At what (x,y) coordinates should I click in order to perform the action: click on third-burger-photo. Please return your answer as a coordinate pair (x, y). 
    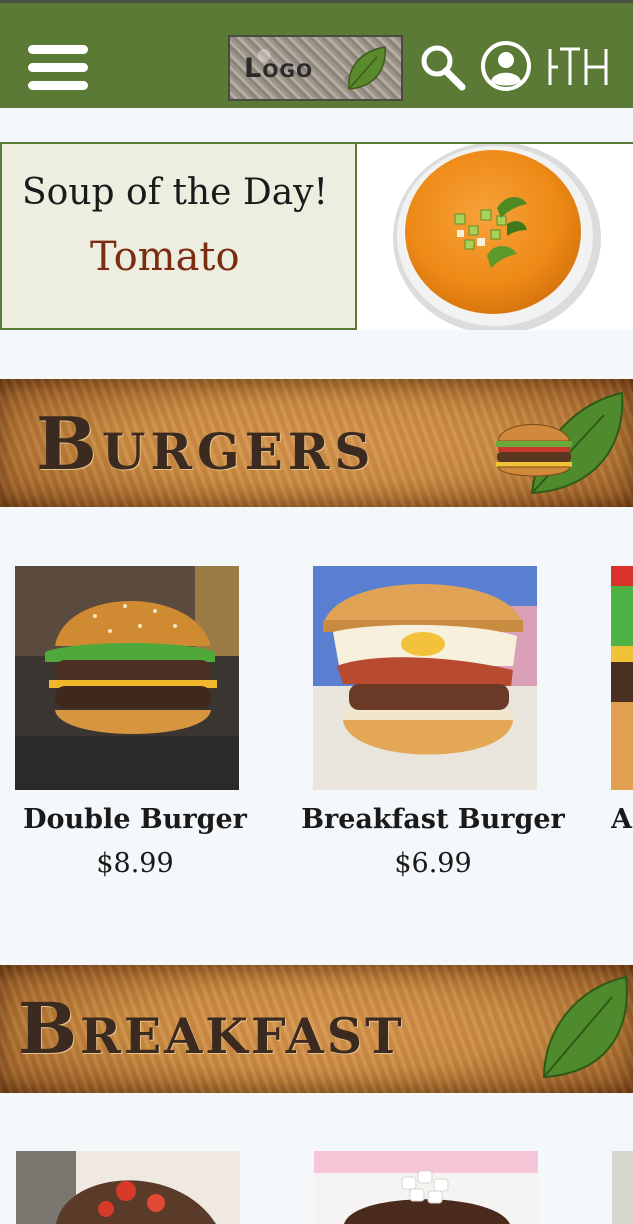
    Looking at the image, I should click on (622, 678).